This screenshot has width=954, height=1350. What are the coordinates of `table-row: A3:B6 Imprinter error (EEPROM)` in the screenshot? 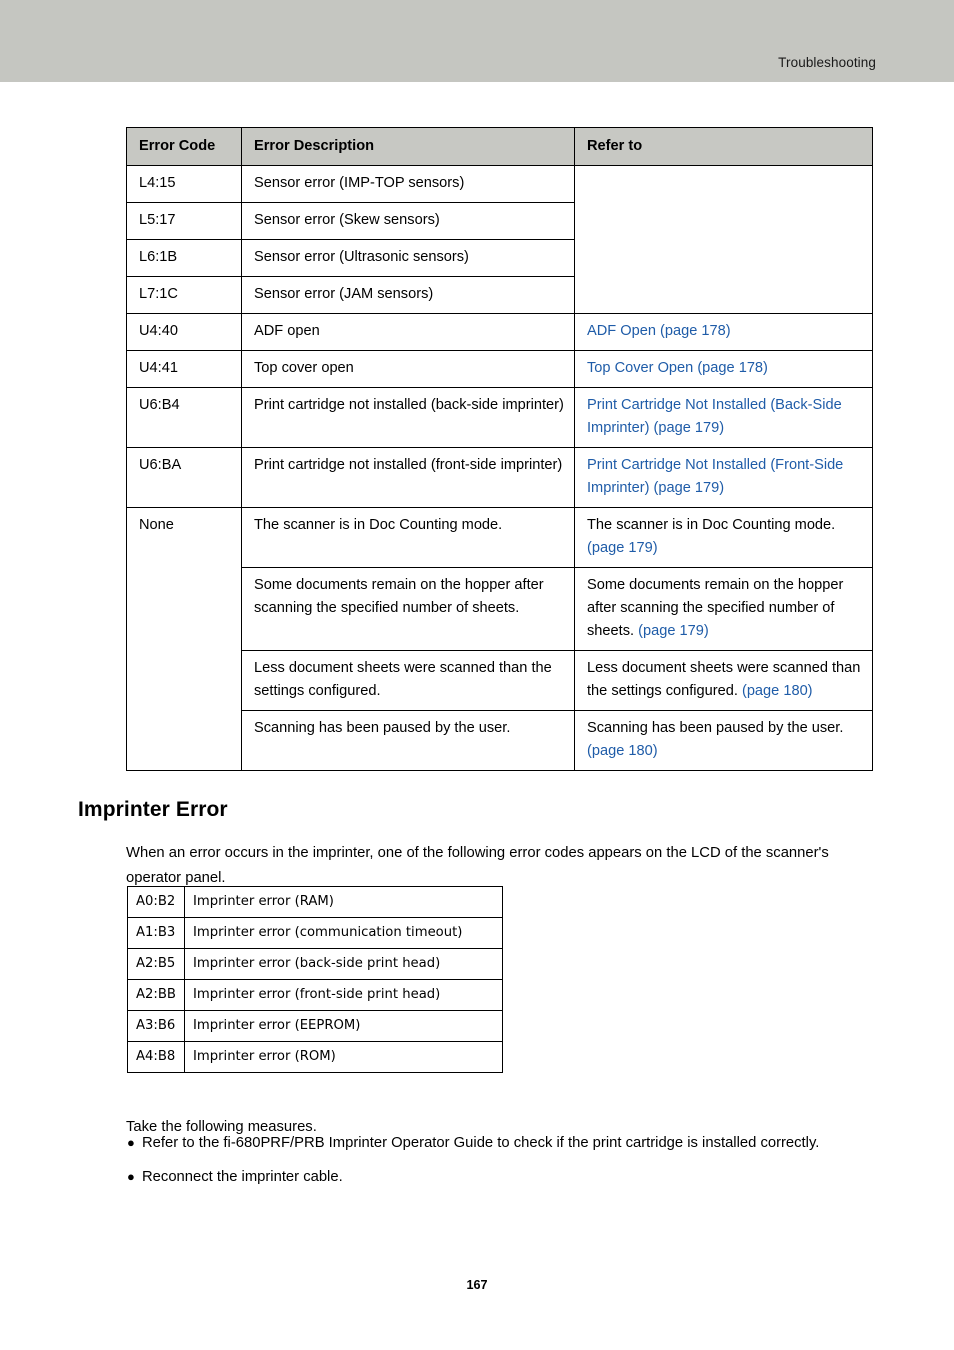 It's located at (315, 1026).